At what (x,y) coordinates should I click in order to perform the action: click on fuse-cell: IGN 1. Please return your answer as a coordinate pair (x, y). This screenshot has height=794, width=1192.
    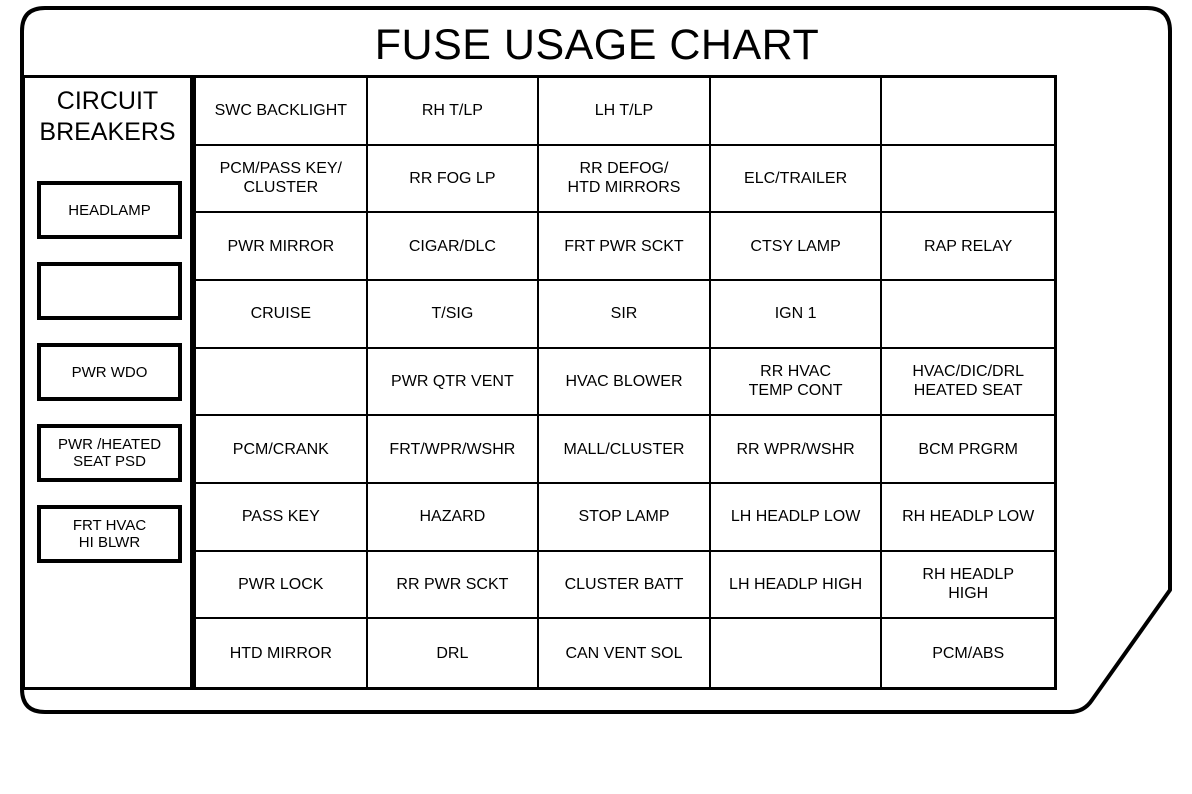
    Looking at the image, I should click on (796, 314).